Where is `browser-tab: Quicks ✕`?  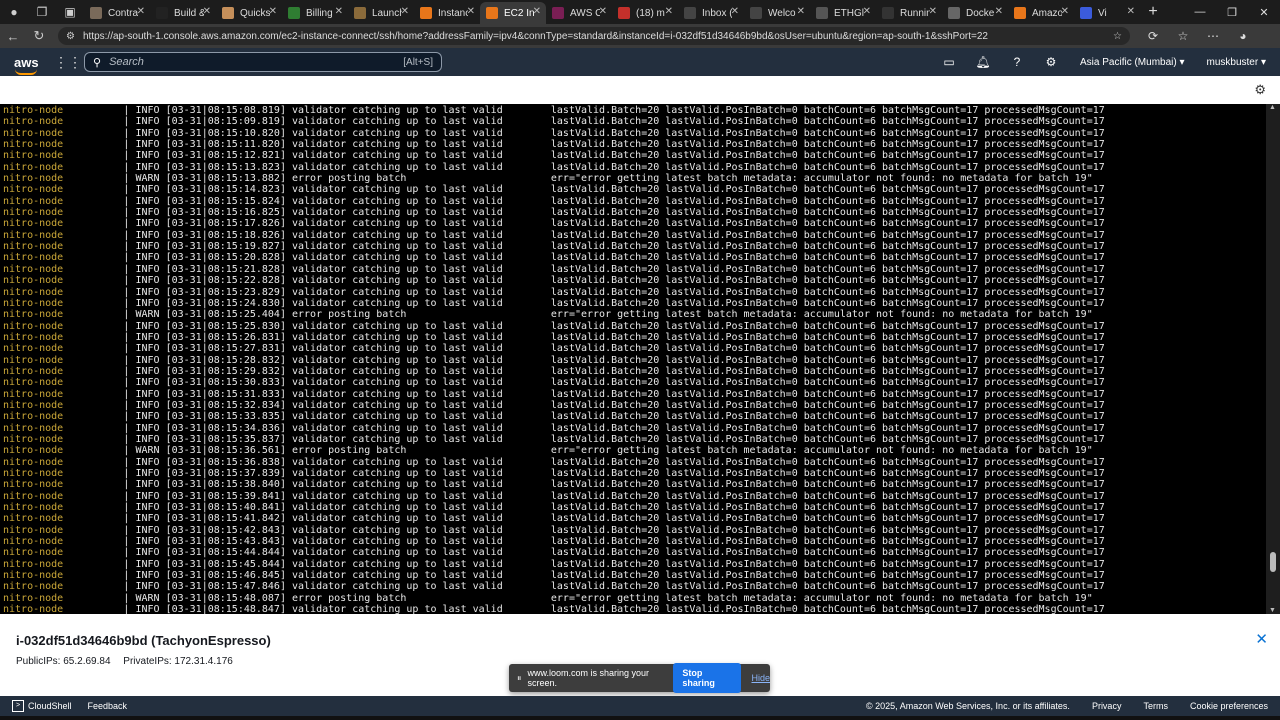
browser-tab: Quicks ✕ is located at coordinates (249, 13).